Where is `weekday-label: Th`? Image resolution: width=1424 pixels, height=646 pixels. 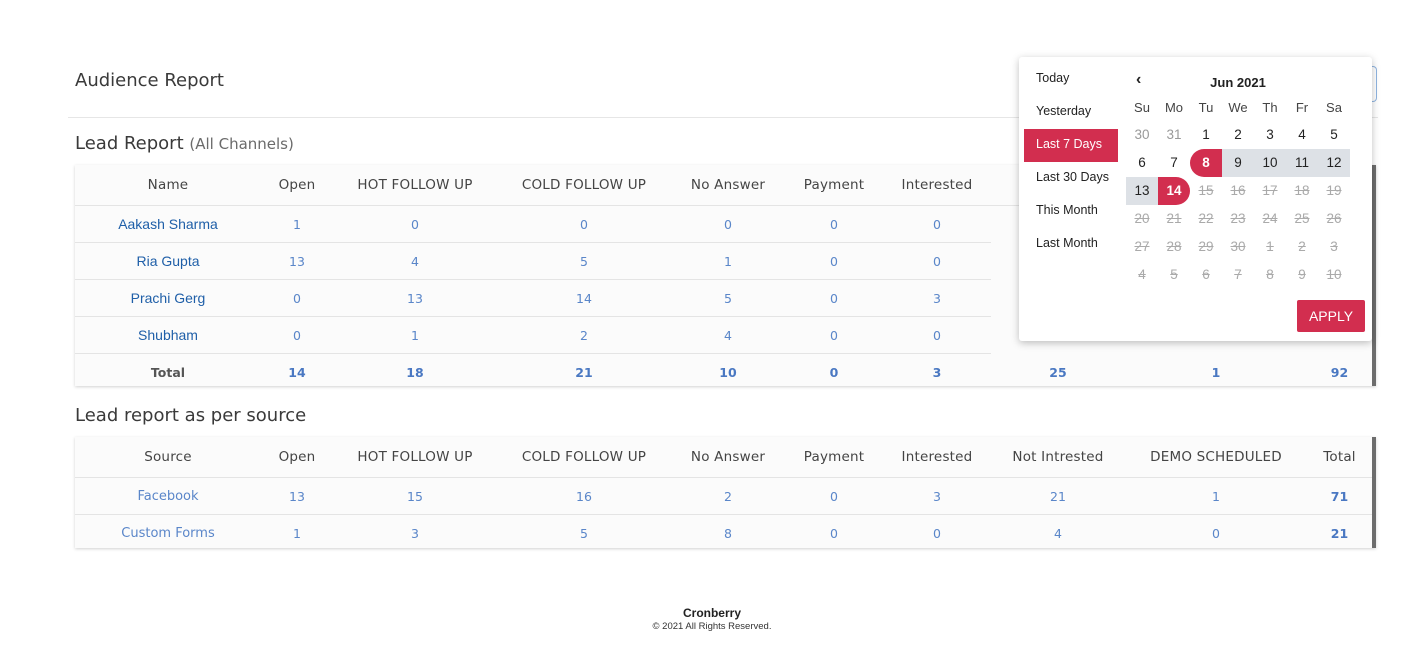 weekday-label: Th is located at coordinates (1270, 107).